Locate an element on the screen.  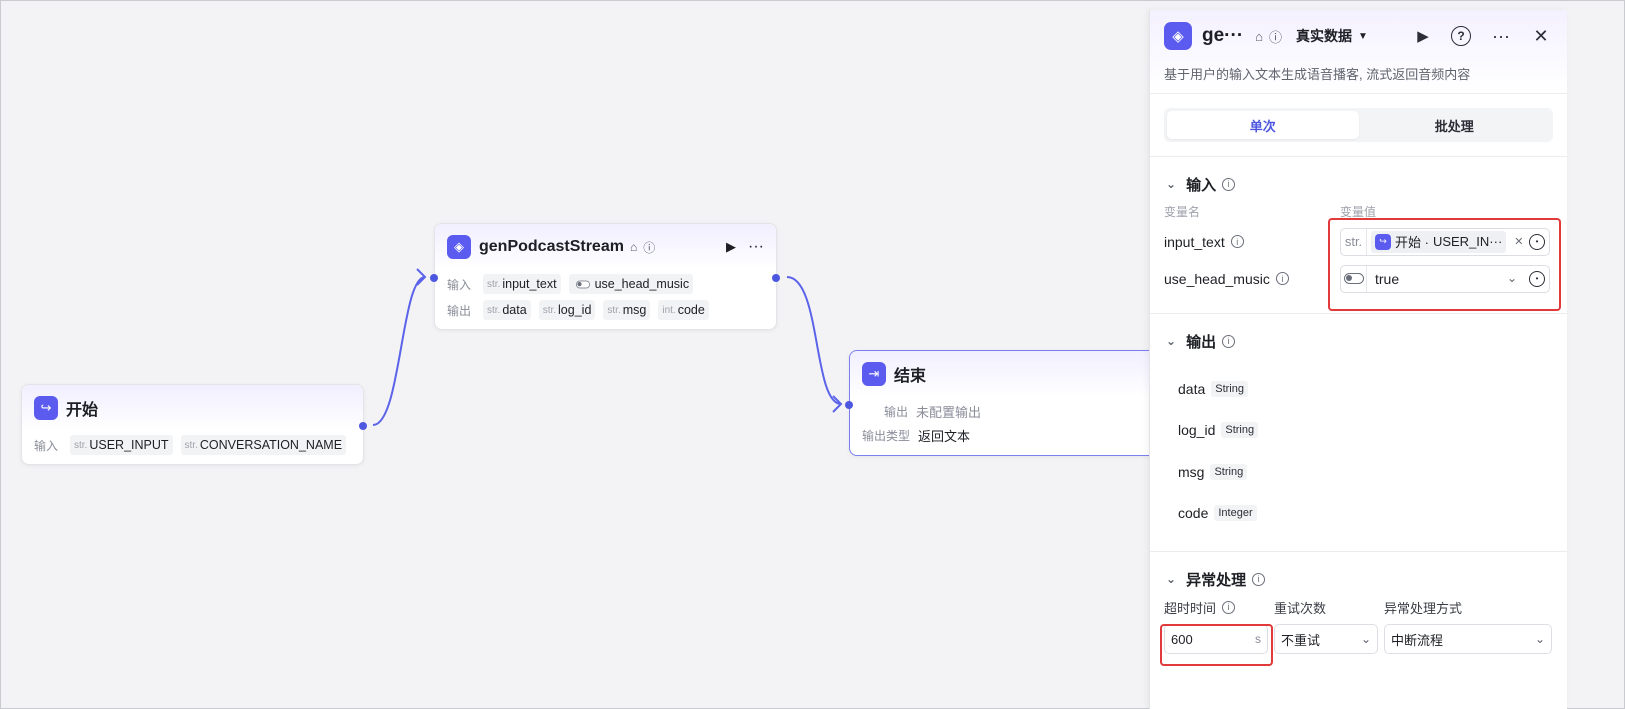
output-type-value: 返回文本 is located at coordinates (944, 436).